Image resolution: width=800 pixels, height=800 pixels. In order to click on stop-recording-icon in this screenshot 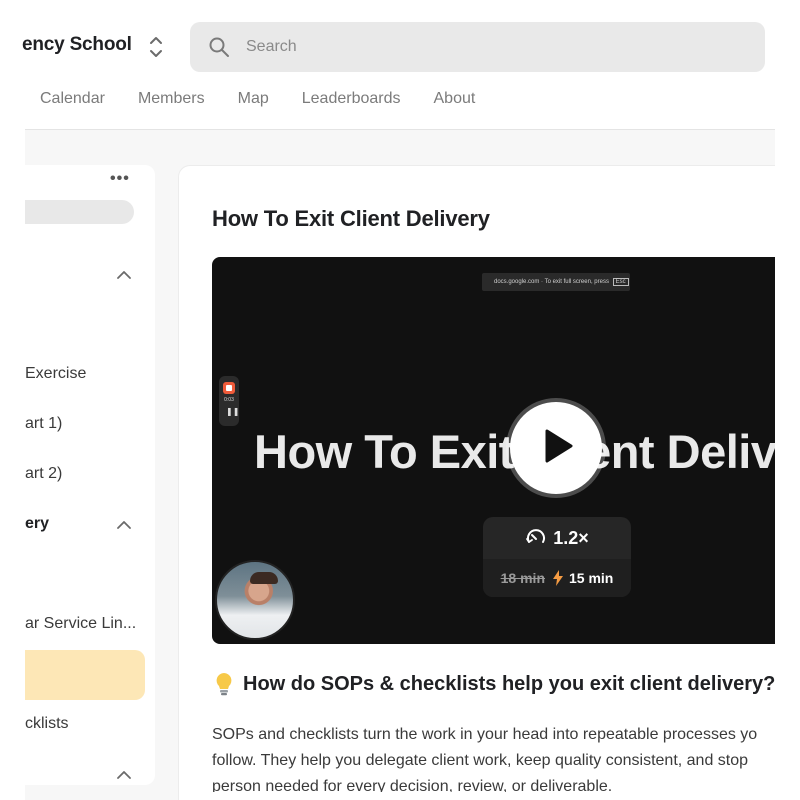, I will do `click(229, 388)`.